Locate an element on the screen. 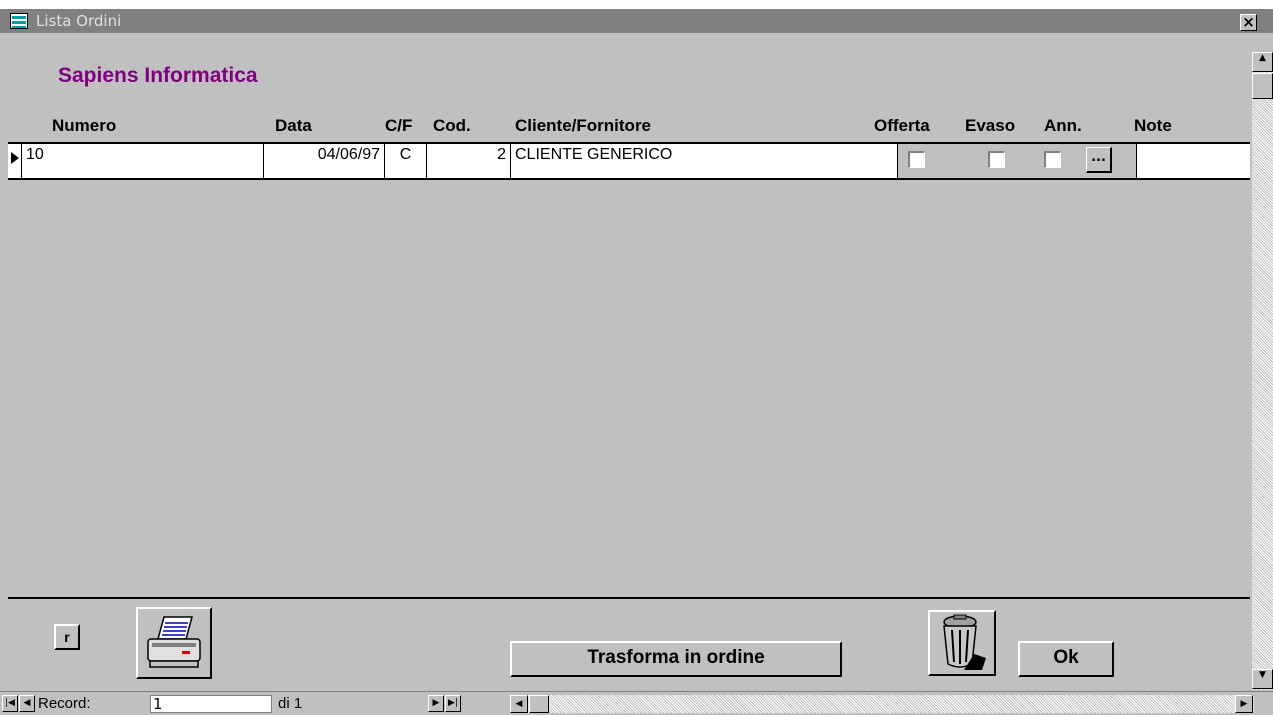 Image resolution: width=1273 pixels, height=715 pixels. transform-order-button: Trasforma in ordine is located at coordinates (676, 659).